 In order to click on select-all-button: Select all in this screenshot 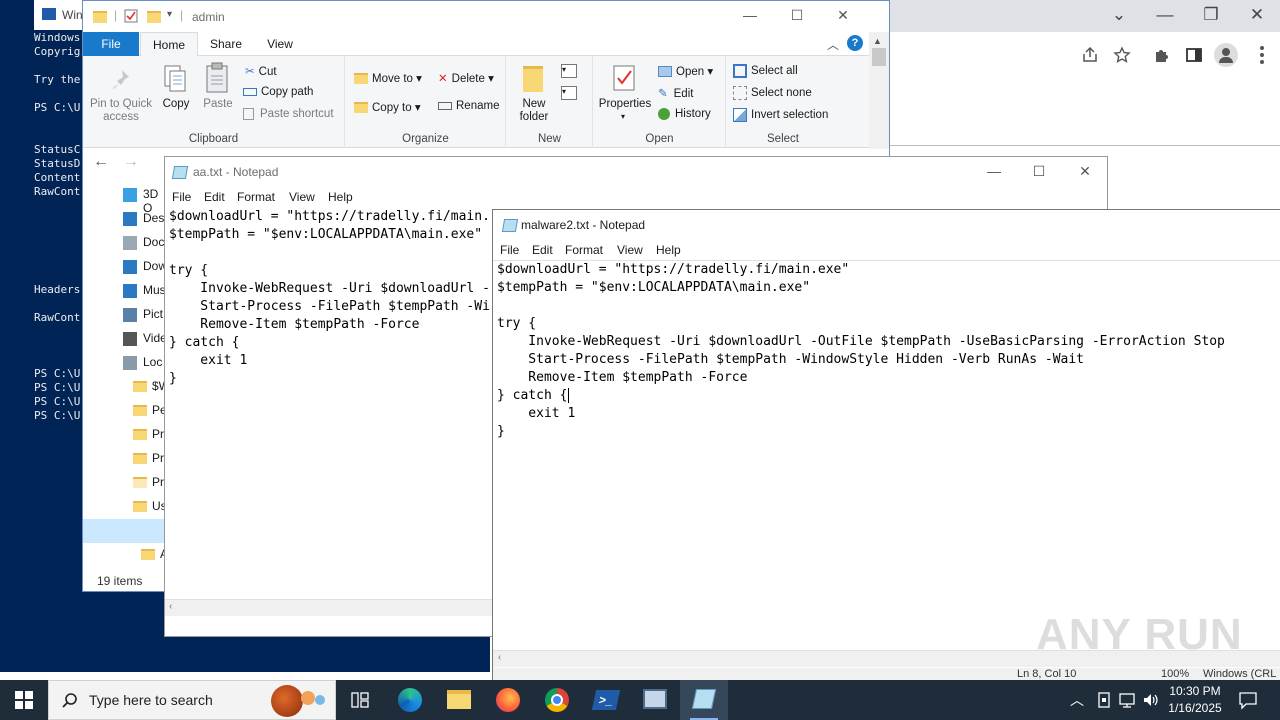, I will do `click(765, 71)`.